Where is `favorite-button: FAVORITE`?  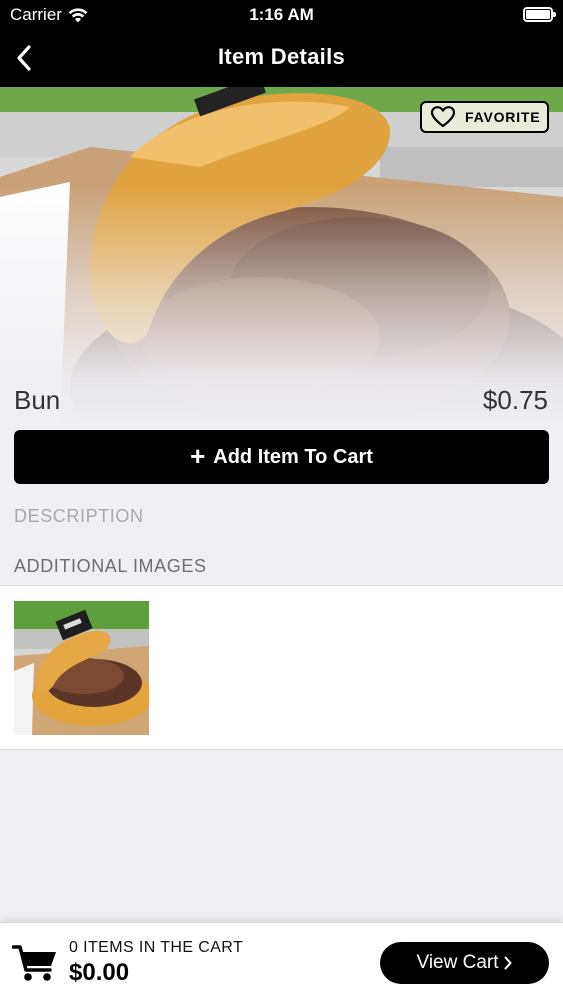
favorite-button: FAVORITE is located at coordinates (484, 117).